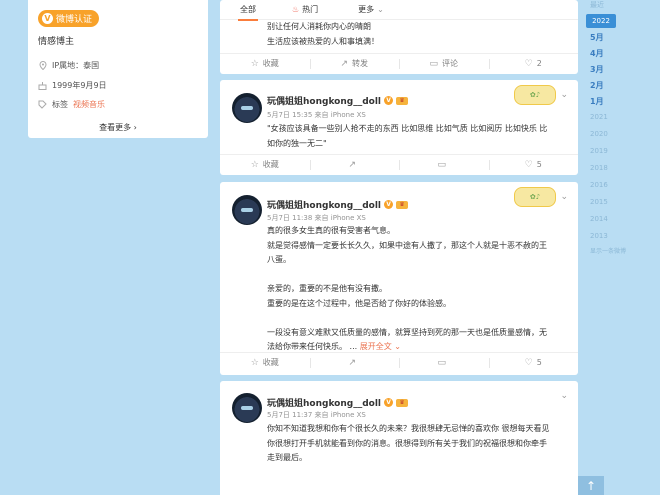 This screenshot has width=660, height=495. What do you see at coordinates (539, 362) in the screenshot?
I see `like-count: 5` at bounding box center [539, 362].